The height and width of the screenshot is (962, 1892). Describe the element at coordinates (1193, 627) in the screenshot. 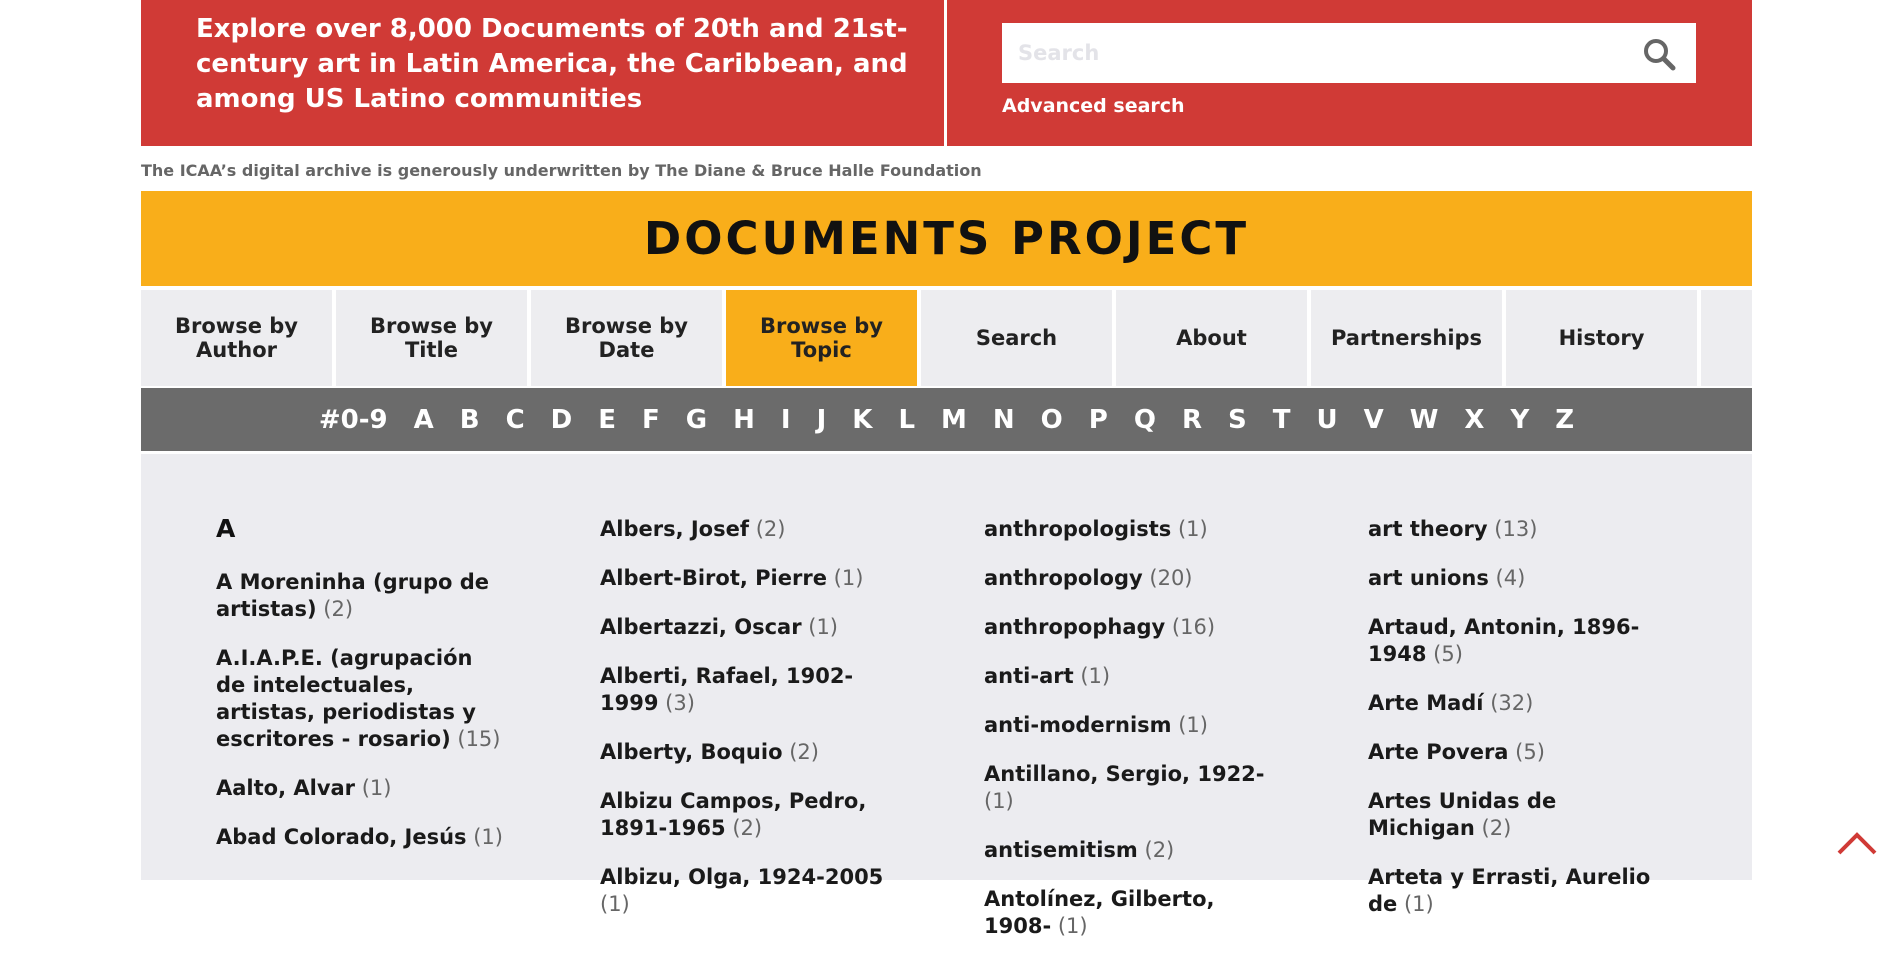

I see `topic-count: (16)` at that location.